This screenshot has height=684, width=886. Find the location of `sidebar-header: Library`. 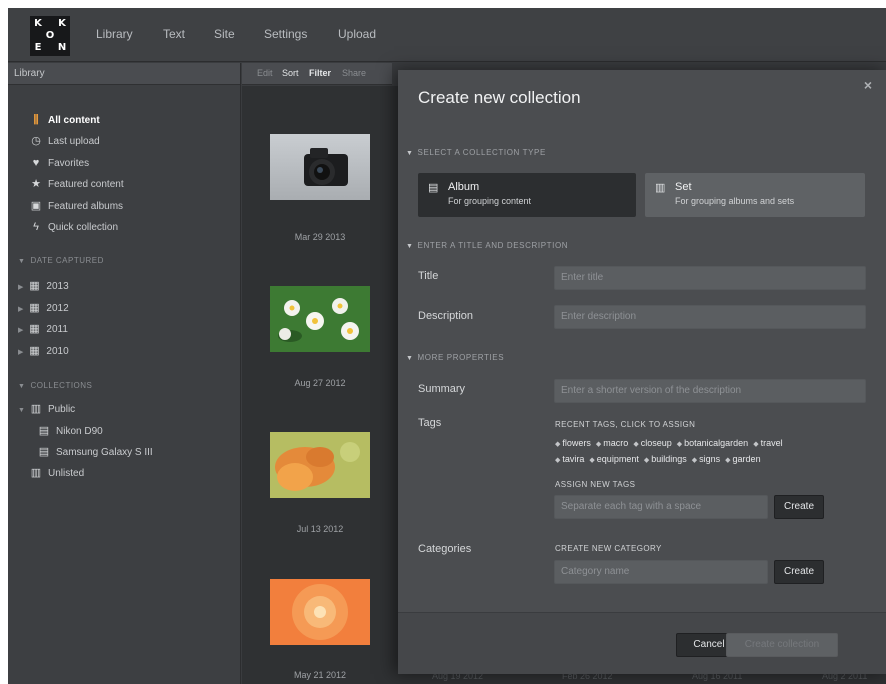

sidebar-header: Library is located at coordinates (124, 74).